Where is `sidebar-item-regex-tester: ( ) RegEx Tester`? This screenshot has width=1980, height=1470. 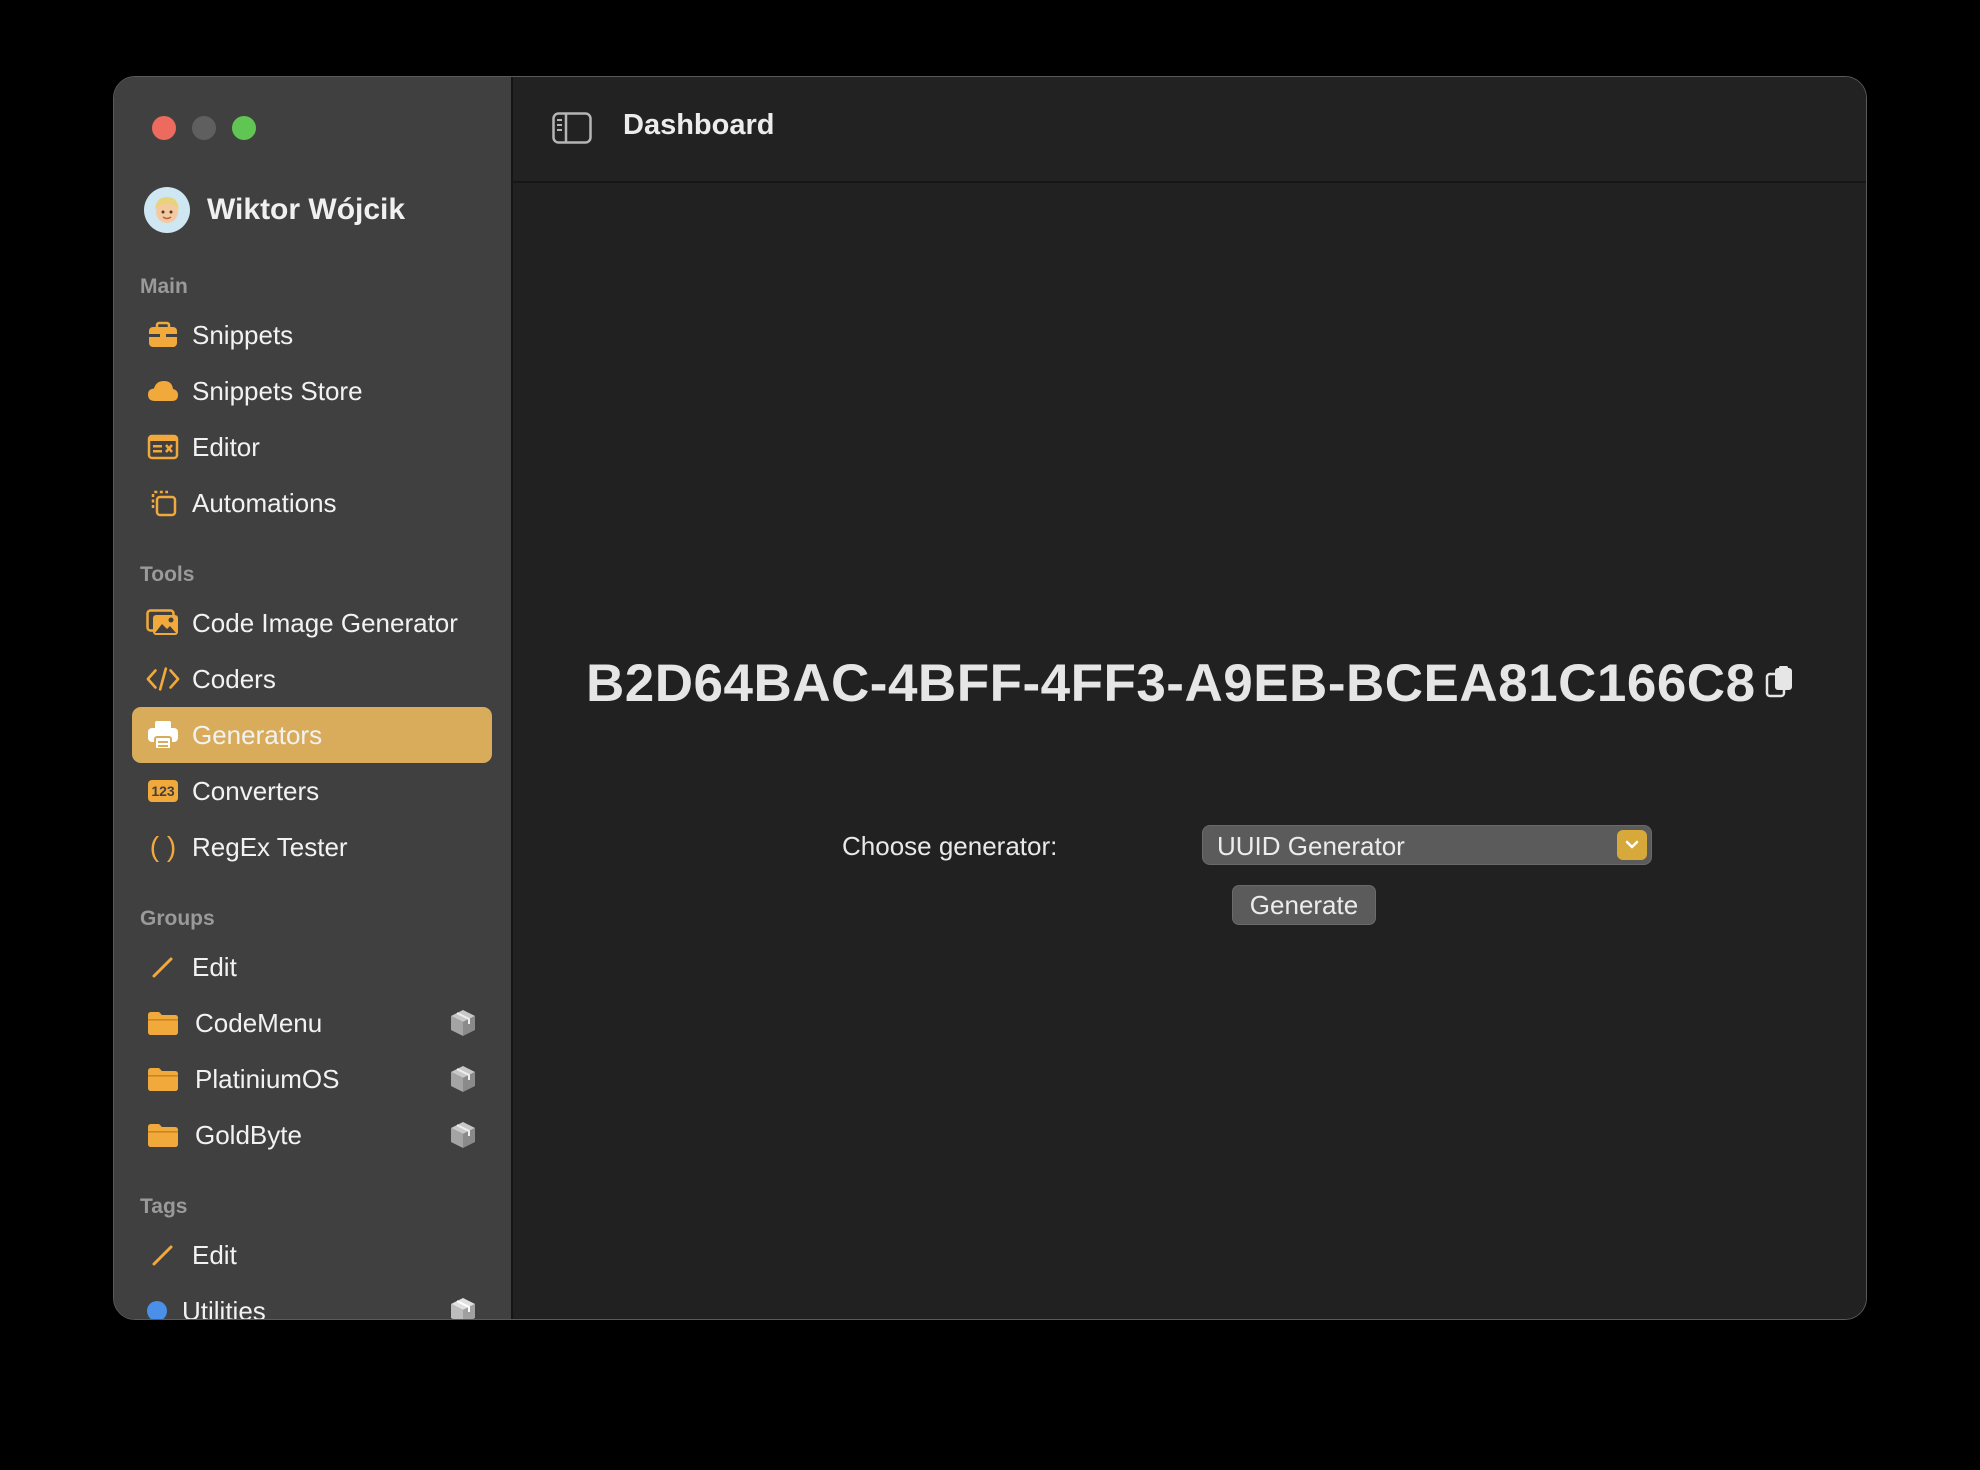 sidebar-item-regex-tester: ( ) RegEx Tester is located at coordinates (312, 847).